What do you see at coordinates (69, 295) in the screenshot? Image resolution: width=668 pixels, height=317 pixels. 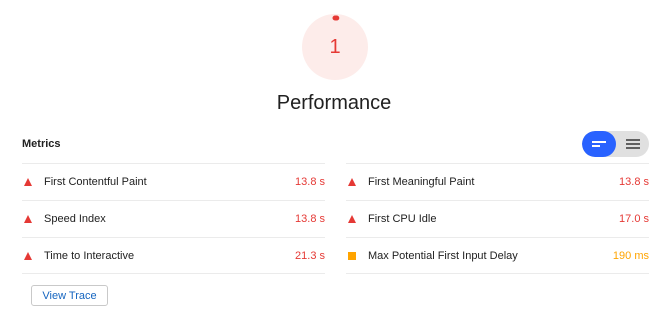 I see `view-trace-button: View Trace` at bounding box center [69, 295].